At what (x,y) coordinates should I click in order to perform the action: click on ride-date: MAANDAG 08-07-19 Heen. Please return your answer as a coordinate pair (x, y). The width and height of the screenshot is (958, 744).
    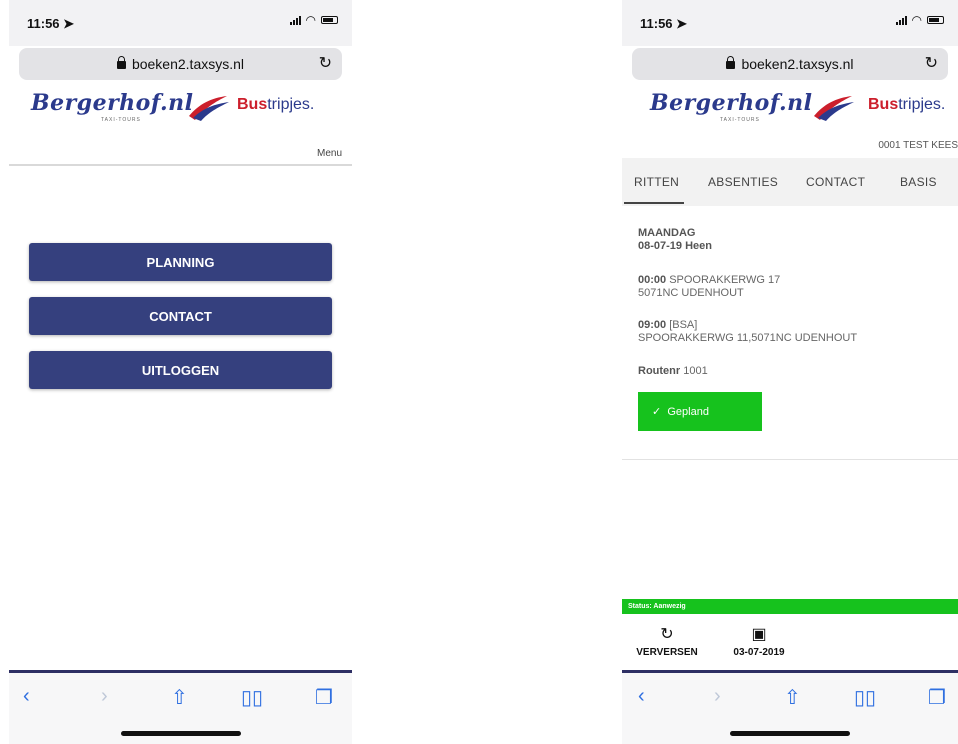
    Looking at the image, I should click on (793, 240).